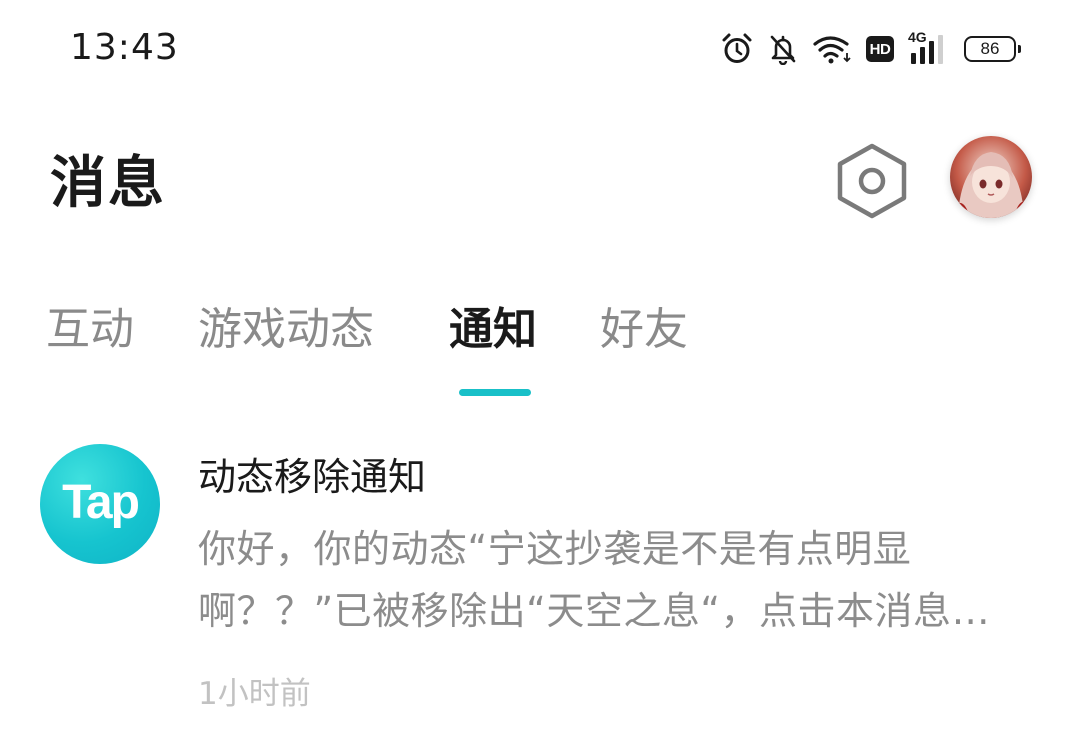  I want to click on logo-text: Tap, so click(101, 502).